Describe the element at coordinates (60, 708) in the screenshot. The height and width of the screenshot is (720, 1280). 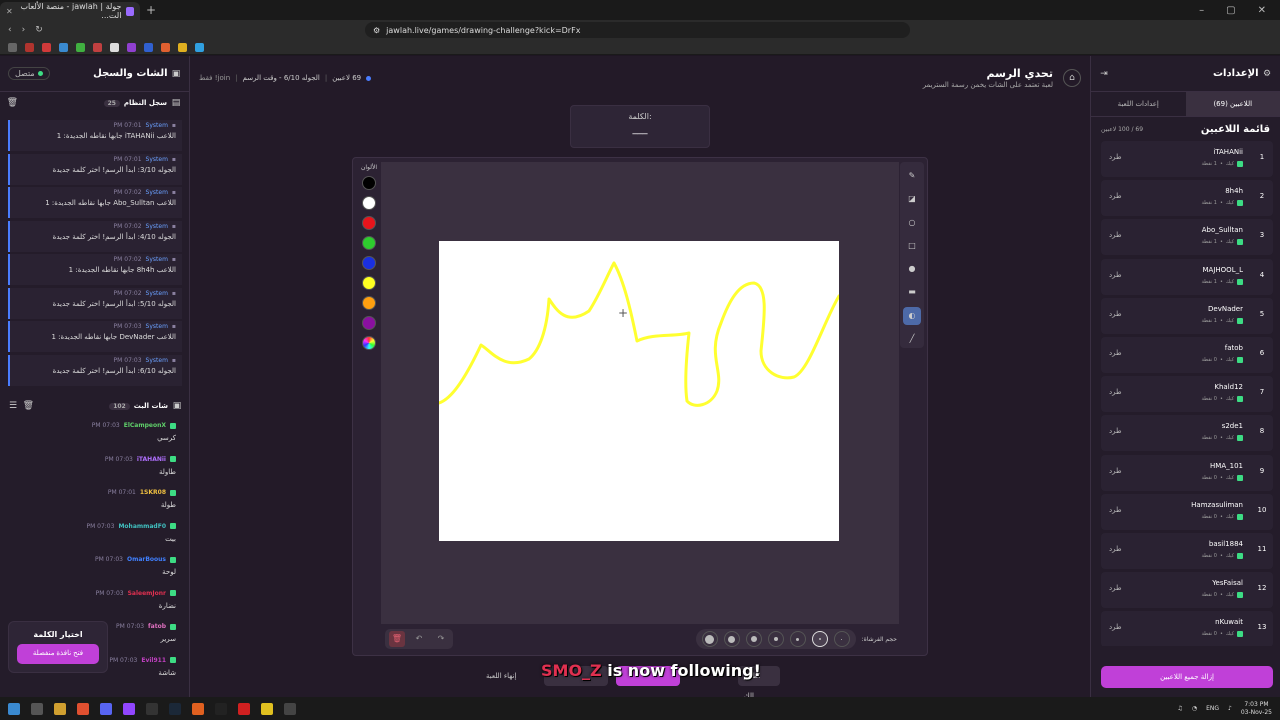
I see `explorer-icon` at that location.